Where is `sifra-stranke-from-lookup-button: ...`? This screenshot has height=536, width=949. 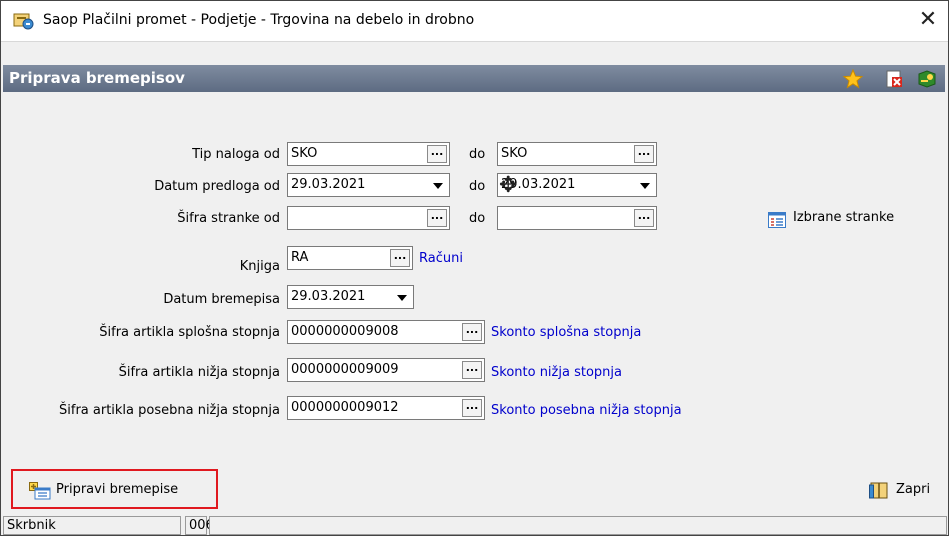
sifra-stranke-from-lookup-button: ... is located at coordinates (437, 218).